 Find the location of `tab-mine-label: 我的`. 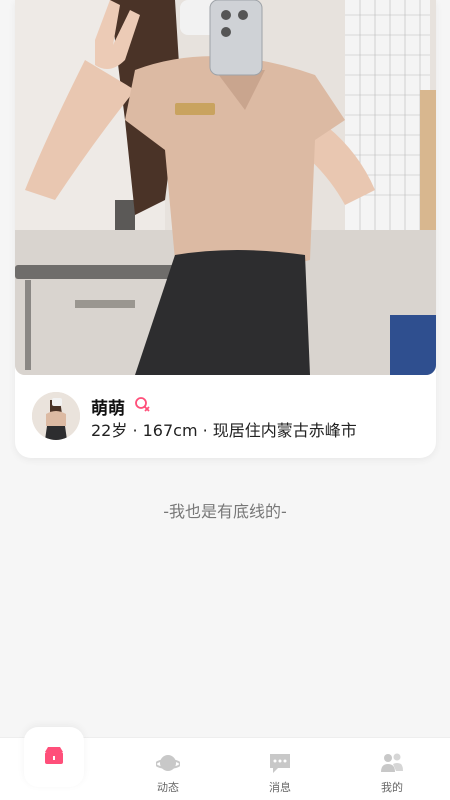

tab-mine-label: 我的 is located at coordinates (392, 787).